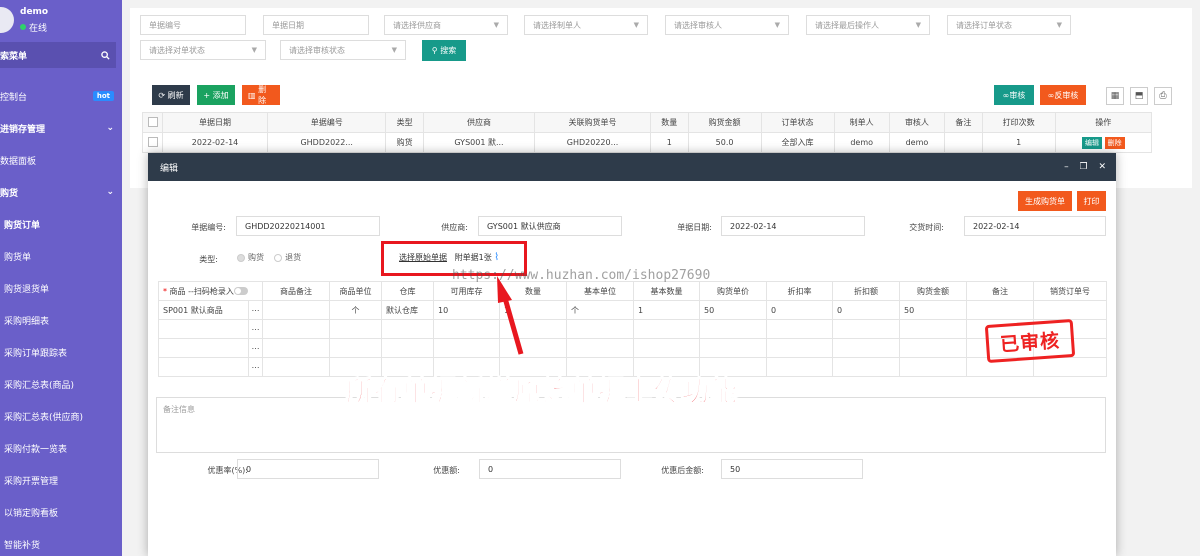 The image size is (1200, 556). I want to click on doc-date-input: 单据日期, so click(316, 25).